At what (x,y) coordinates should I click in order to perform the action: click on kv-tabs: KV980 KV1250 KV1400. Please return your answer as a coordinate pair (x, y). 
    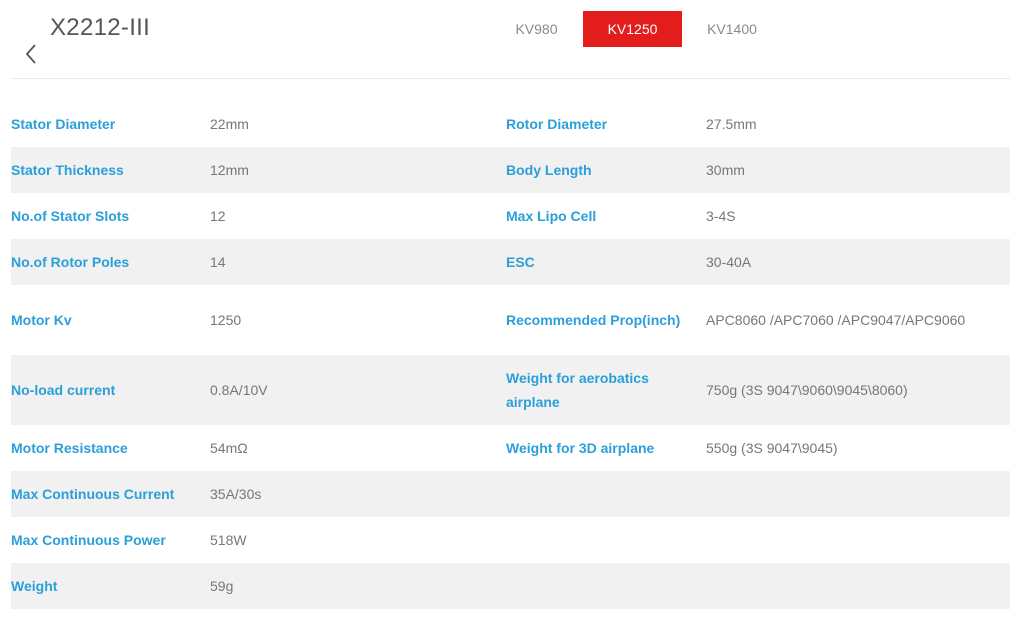
    Looking at the image, I should click on (636, 29).